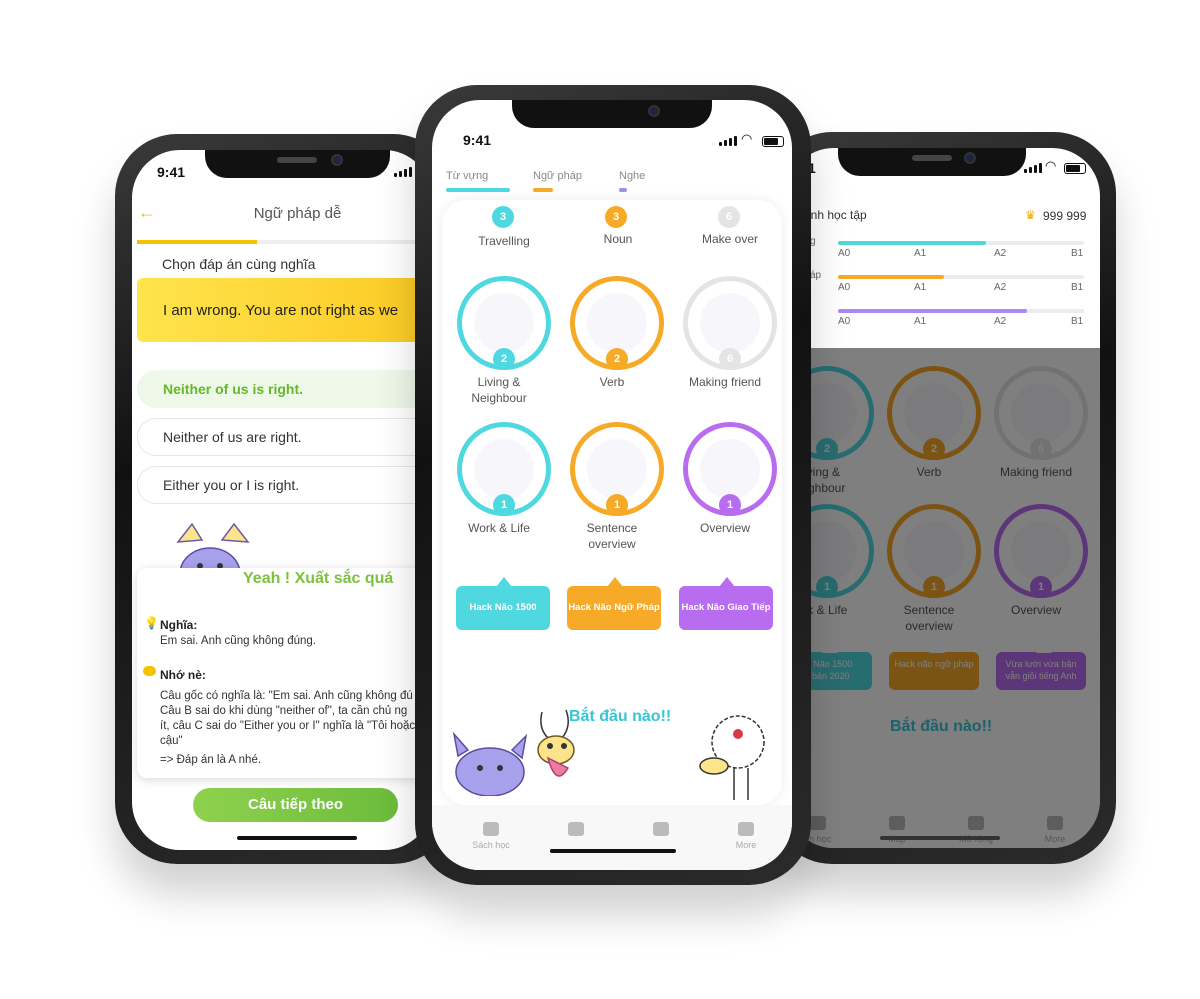 The image size is (1200, 999). Describe the element at coordinates (725, 382) in the screenshot. I see `lesson-label: Making friend` at that location.